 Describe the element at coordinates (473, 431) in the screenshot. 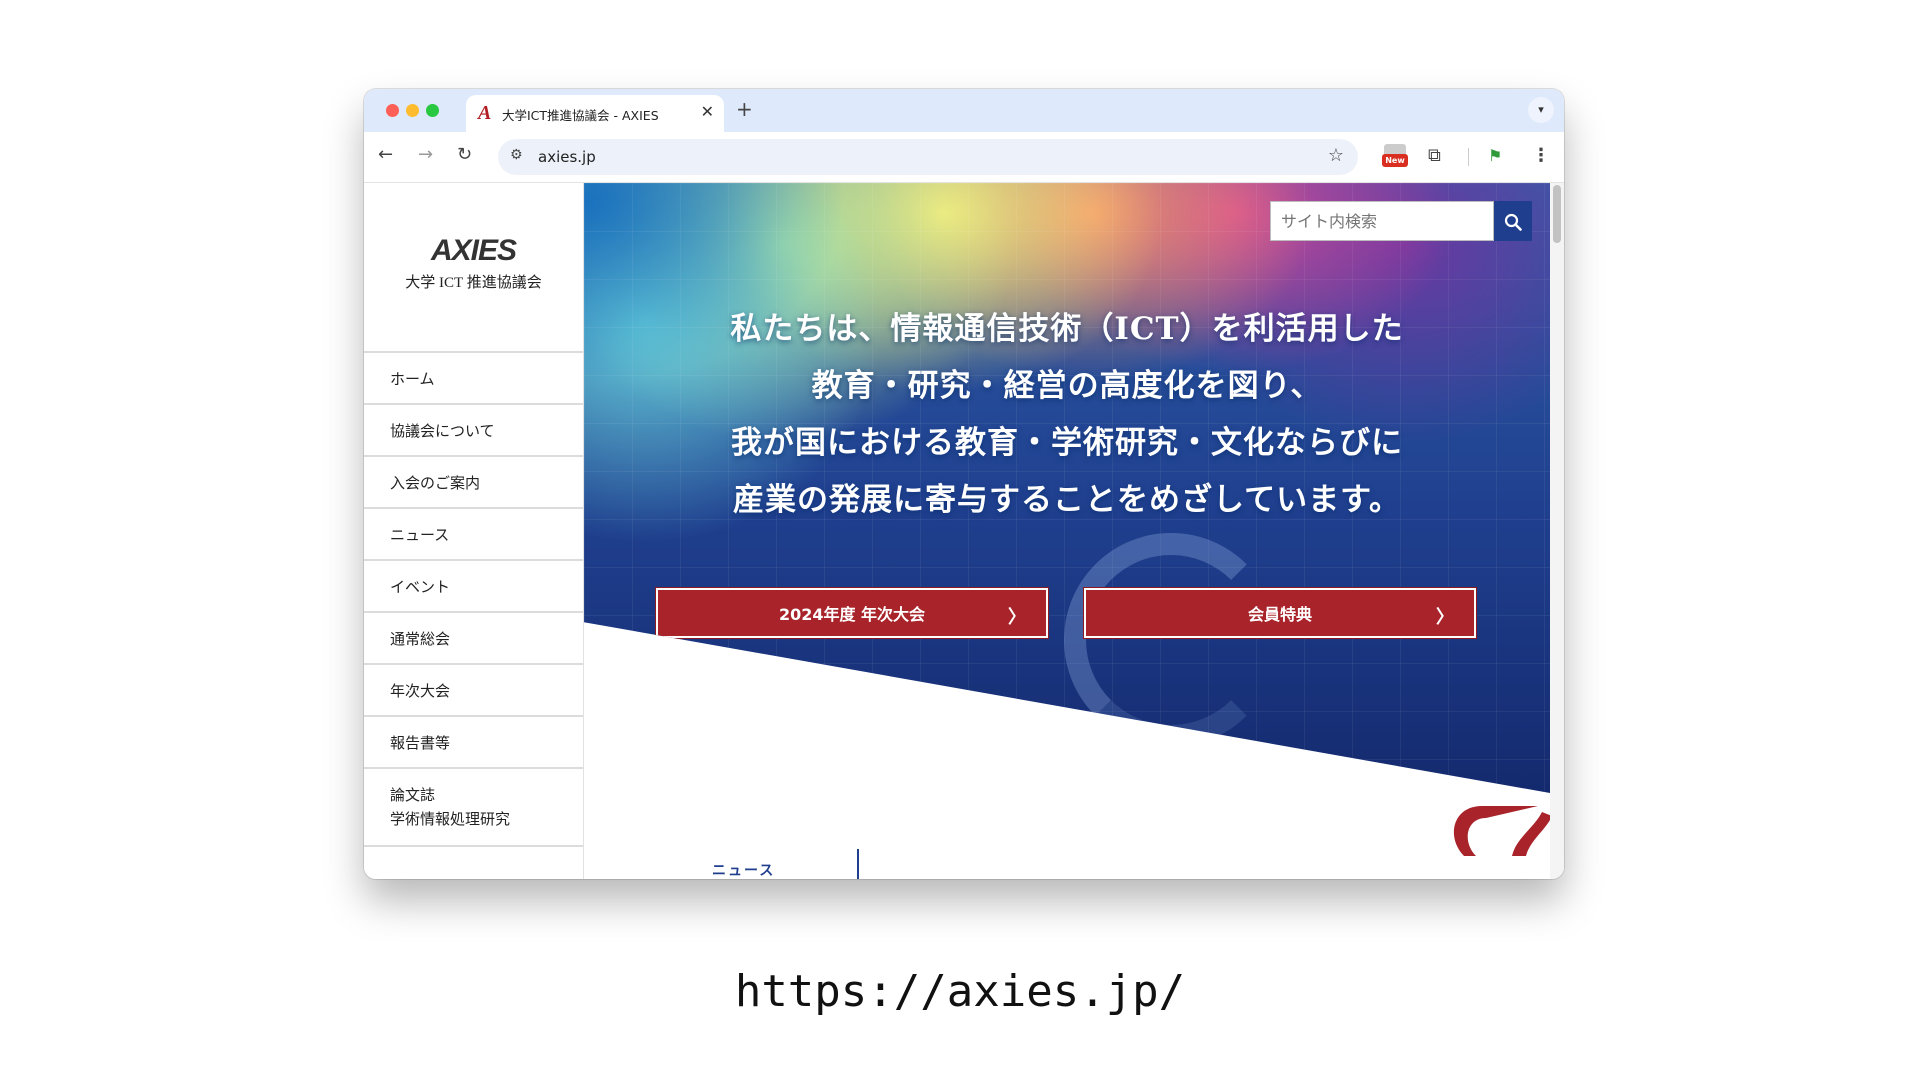

I see `sidebar-item-about: 協議会について` at that location.